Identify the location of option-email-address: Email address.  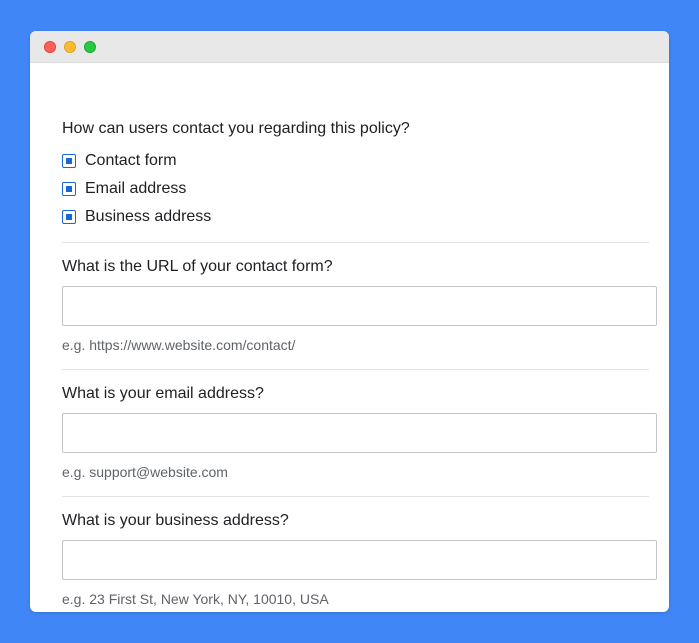
(124, 189).